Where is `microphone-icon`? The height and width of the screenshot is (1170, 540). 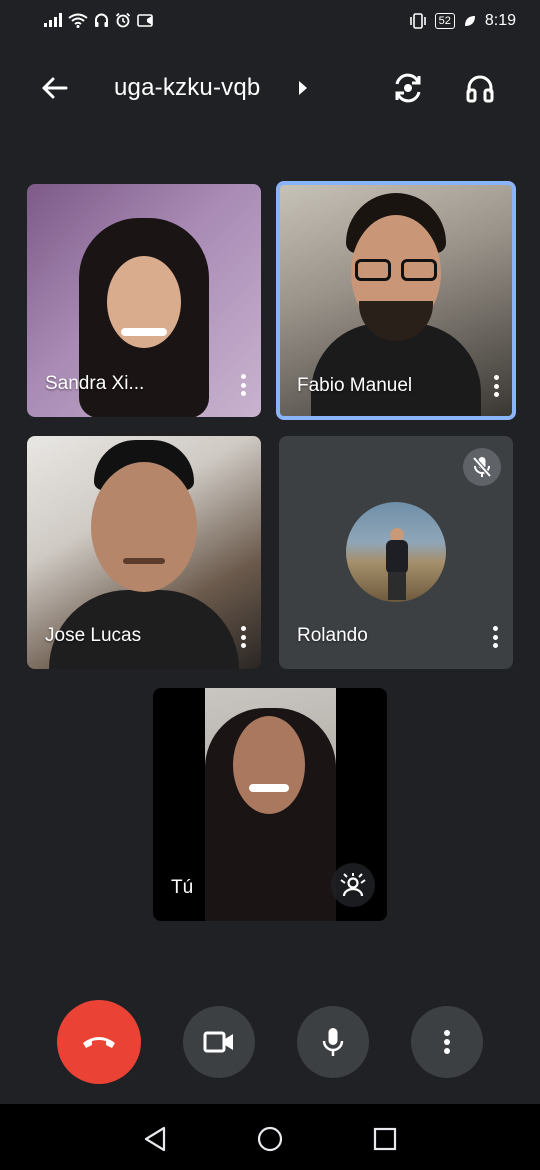 microphone-icon is located at coordinates (333, 1042).